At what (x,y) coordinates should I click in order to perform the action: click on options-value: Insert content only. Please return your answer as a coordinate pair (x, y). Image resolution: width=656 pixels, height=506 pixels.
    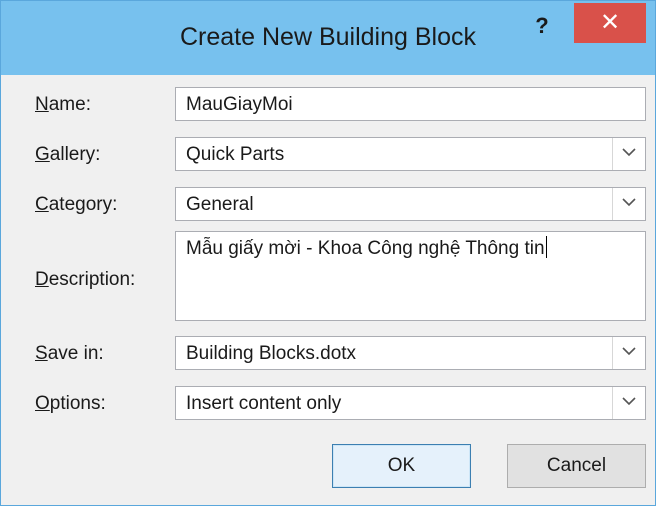
    Looking at the image, I should click on (264, 403).